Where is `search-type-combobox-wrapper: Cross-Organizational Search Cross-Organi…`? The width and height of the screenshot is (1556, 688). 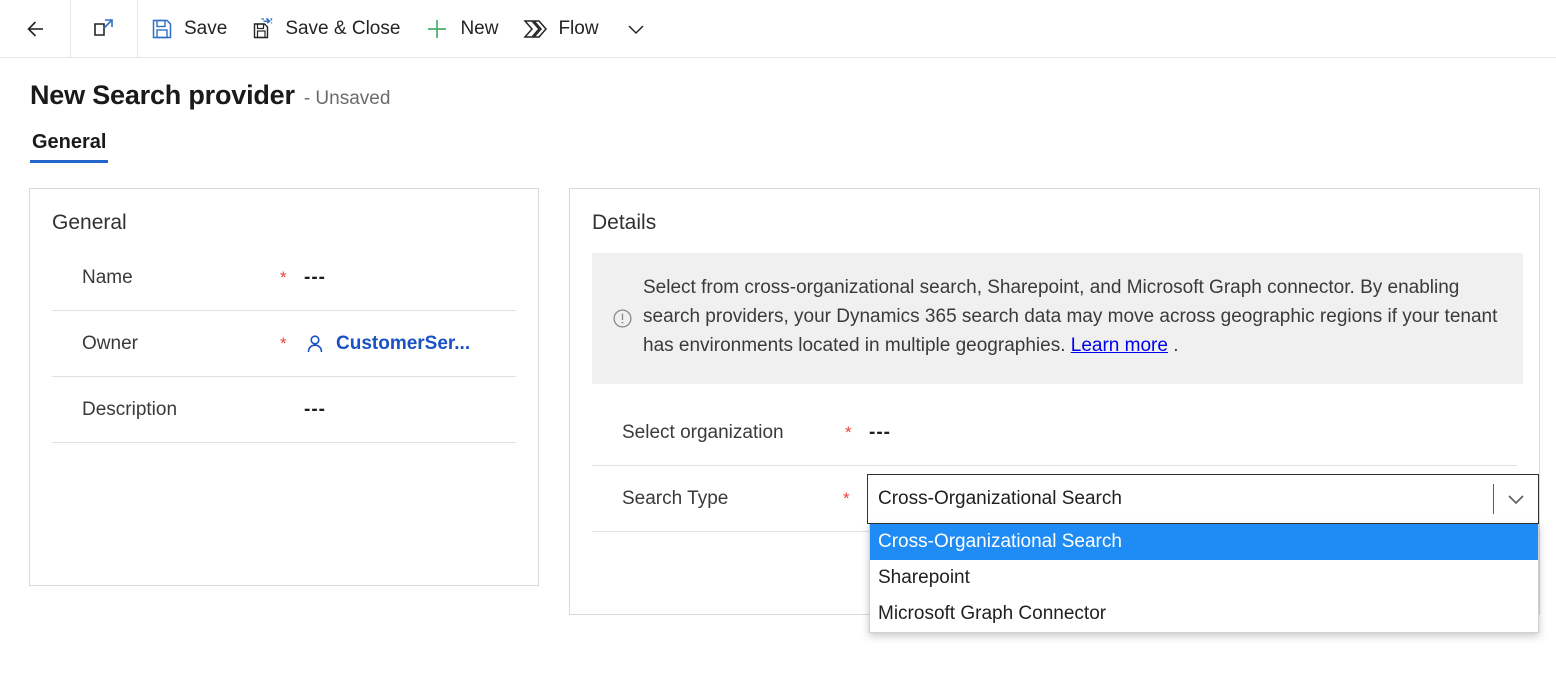 search-type-combobox-wrapper: Cross-Organizational Search Cross-Organi… is located at coordinates (1203, 553).